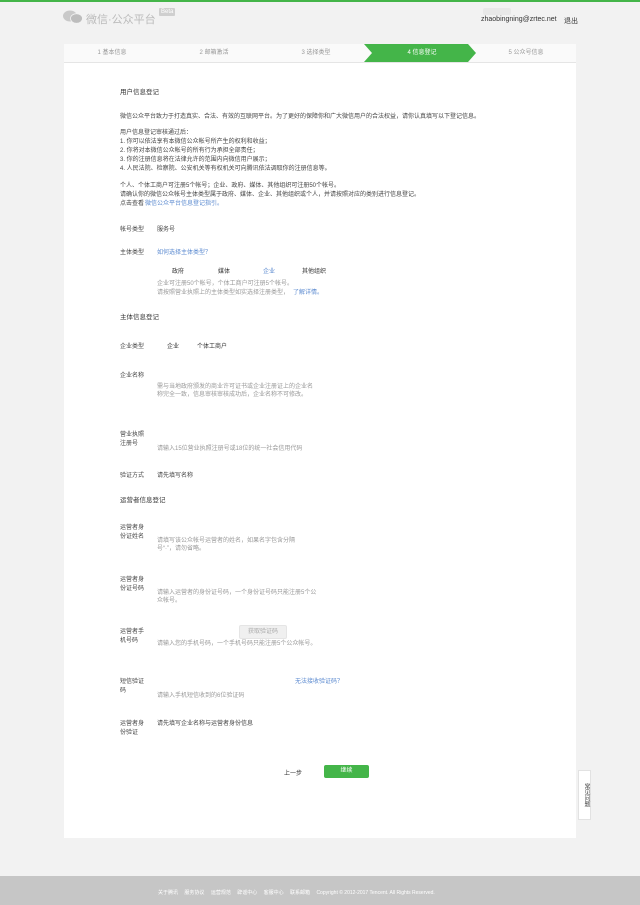 The height and width of the screenshot is (905, 640). What do you see at coordinates (223, 293) in the screenshot?
I see `subject-type-note: 请按照营业执照上的主体类型如实选择注册类型，` at bounding box center [223, 293].